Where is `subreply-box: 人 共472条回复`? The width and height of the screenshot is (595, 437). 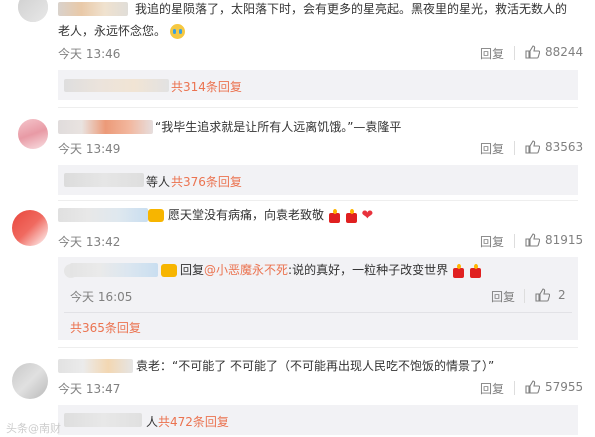 subreply-box: 人 共472条回复 is located at coordinates (318, 420).